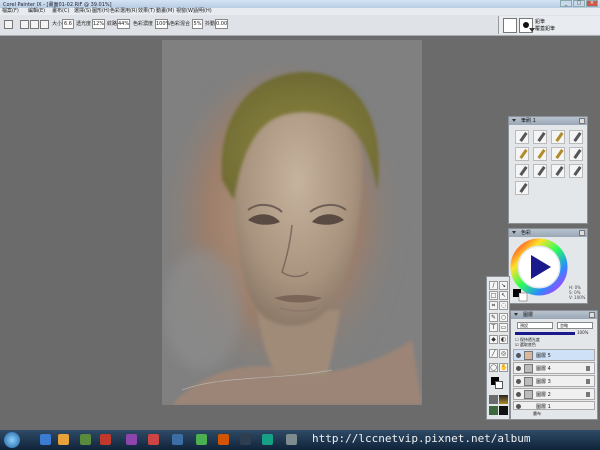  What do you see at coordinates (221, 24) in the screenshot?
I see `jitter-field: 0.00` at bounding box center [221, 24].